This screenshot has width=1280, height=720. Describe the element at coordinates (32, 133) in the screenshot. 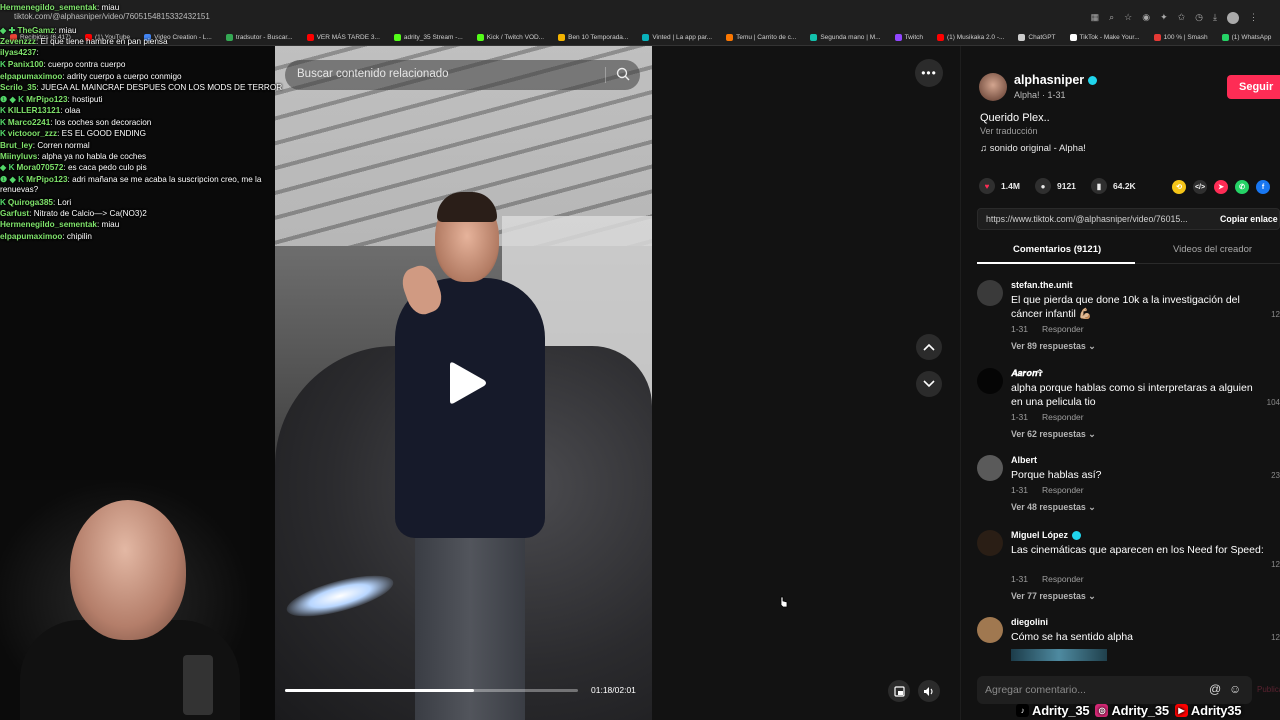

I see `chat-username: victooor_zzz` at that location.